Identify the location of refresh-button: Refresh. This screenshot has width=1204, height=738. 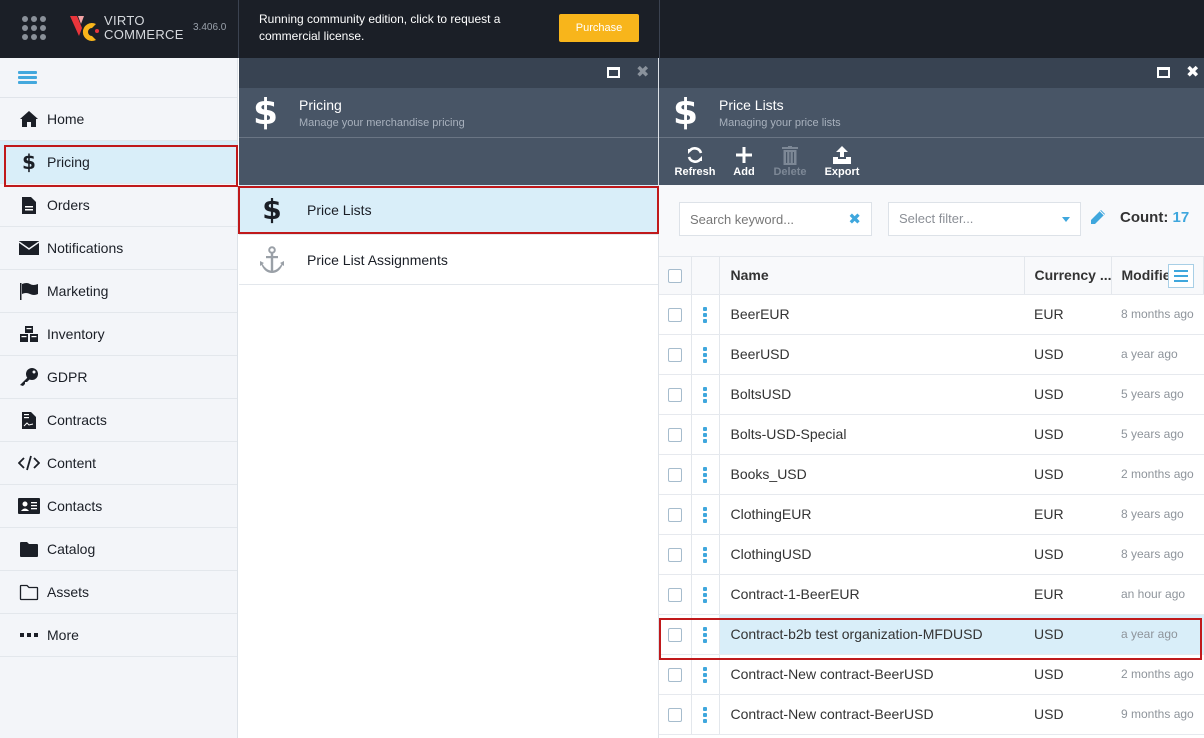
(695, 161).